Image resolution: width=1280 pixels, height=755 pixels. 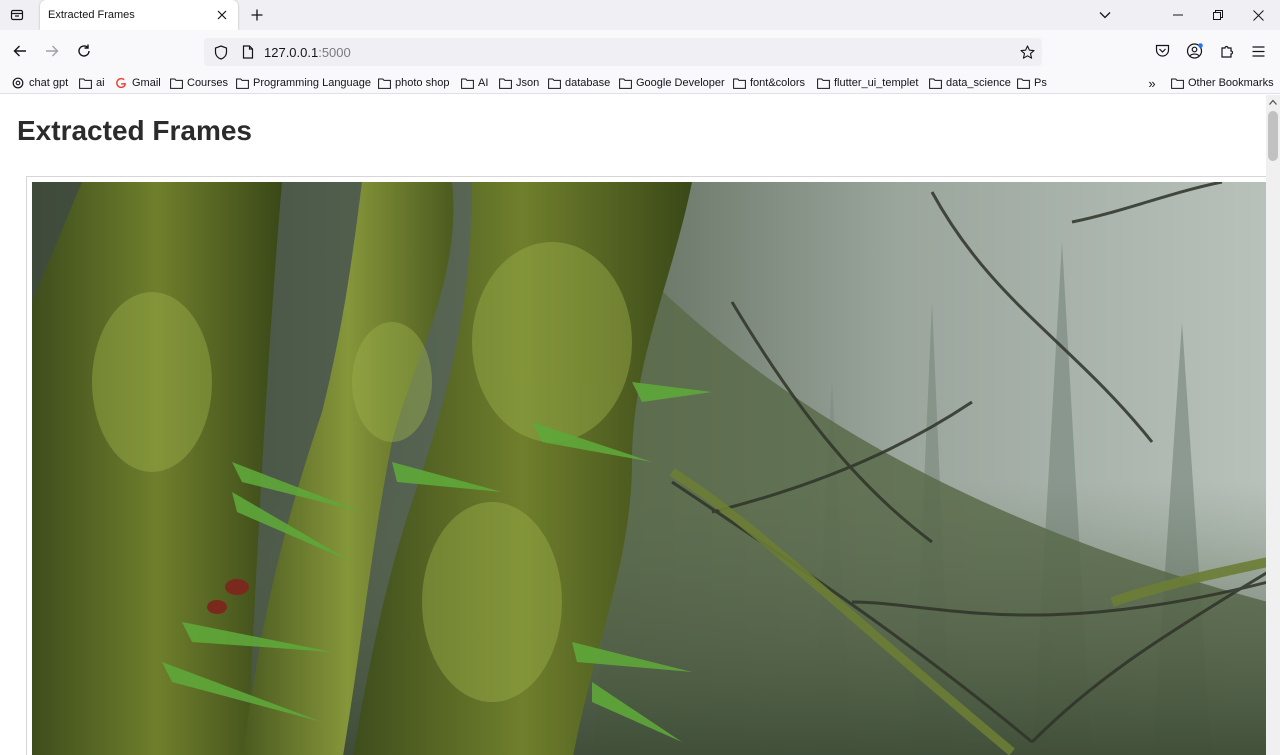 What do you see at coordinates (1040, 83) in the screenshot?
I see `bookmark-label: Ps` at bounding box center [1040, 83].